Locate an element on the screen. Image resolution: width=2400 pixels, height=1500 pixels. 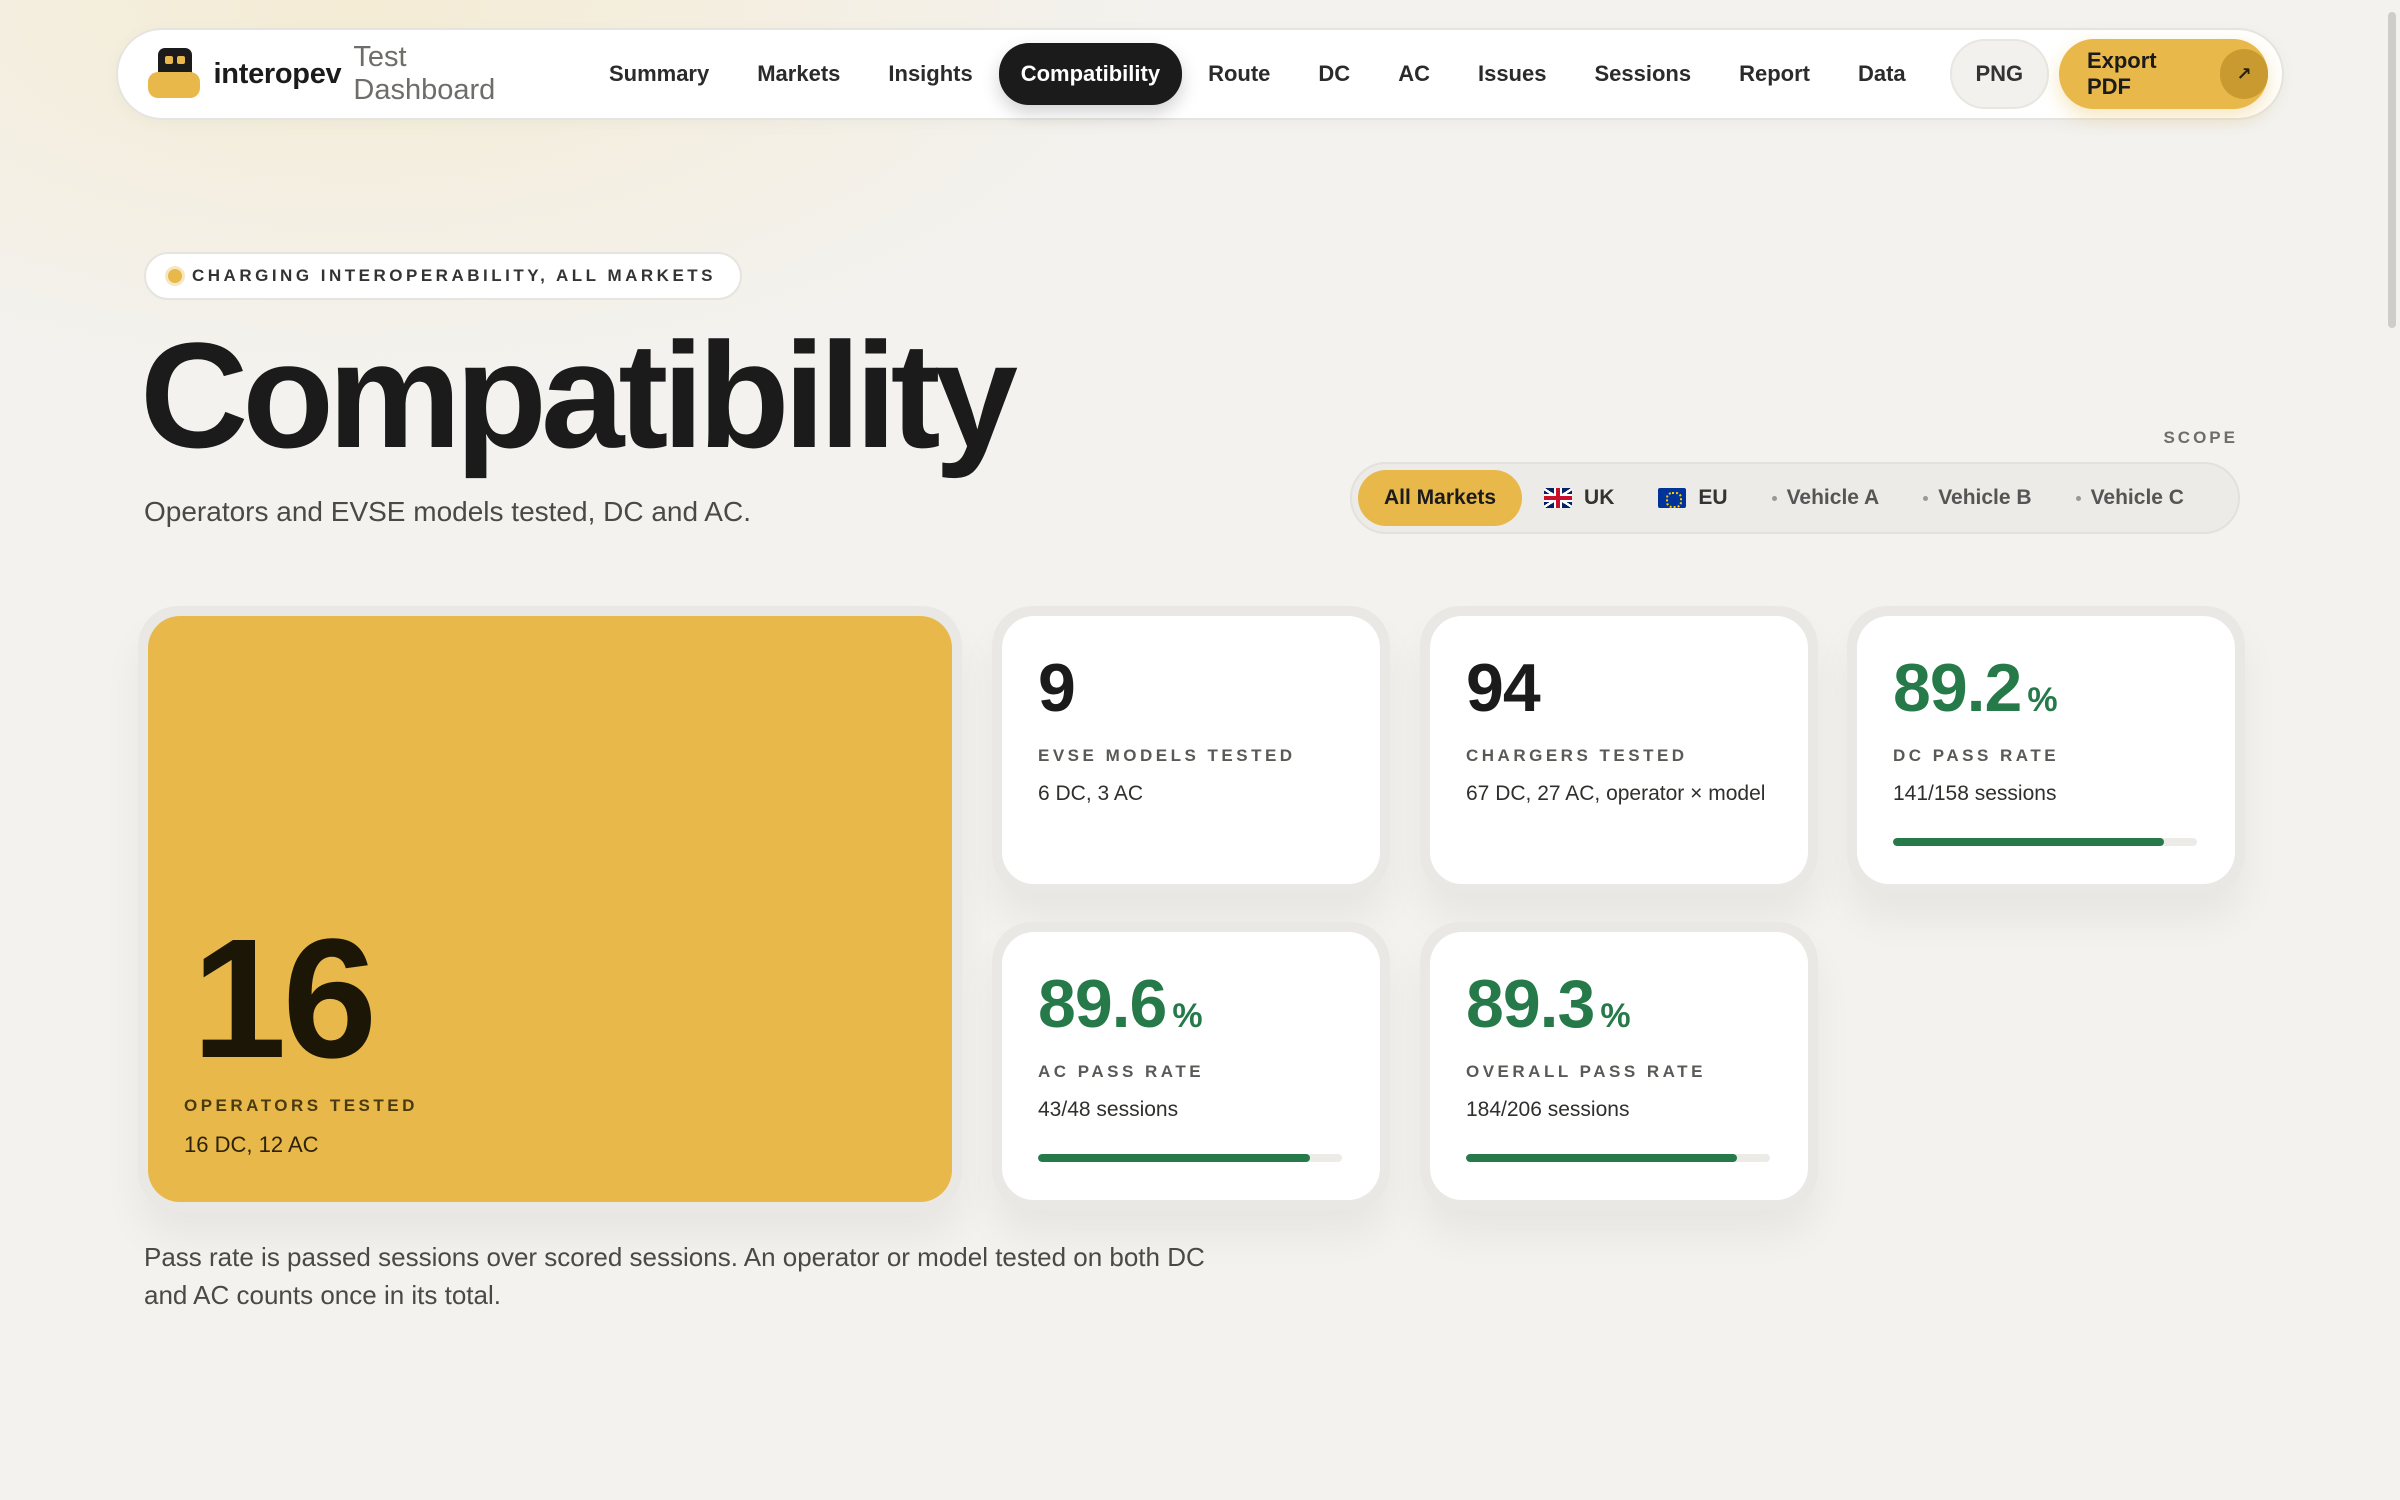
dc-pass-rate-label: DC PASS RATE is located at coordinates (1976, 755).